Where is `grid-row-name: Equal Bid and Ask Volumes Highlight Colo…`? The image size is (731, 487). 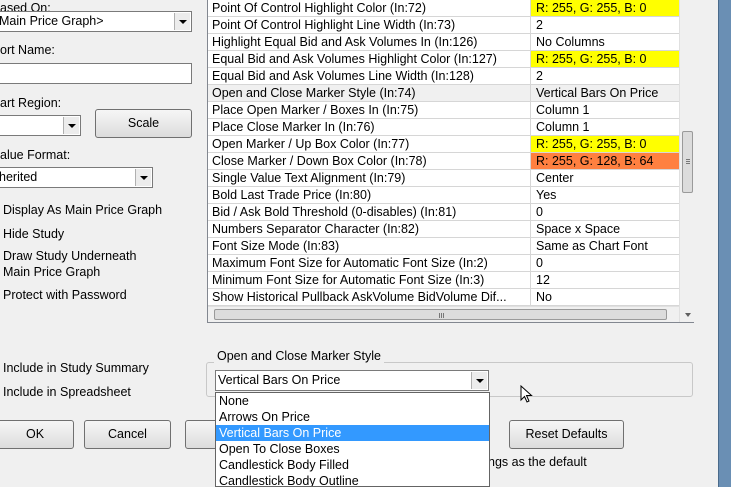
grid-row-name: Equal Bid and Ask Volumes Highlight Colo… is located at coordinates (354, 59).